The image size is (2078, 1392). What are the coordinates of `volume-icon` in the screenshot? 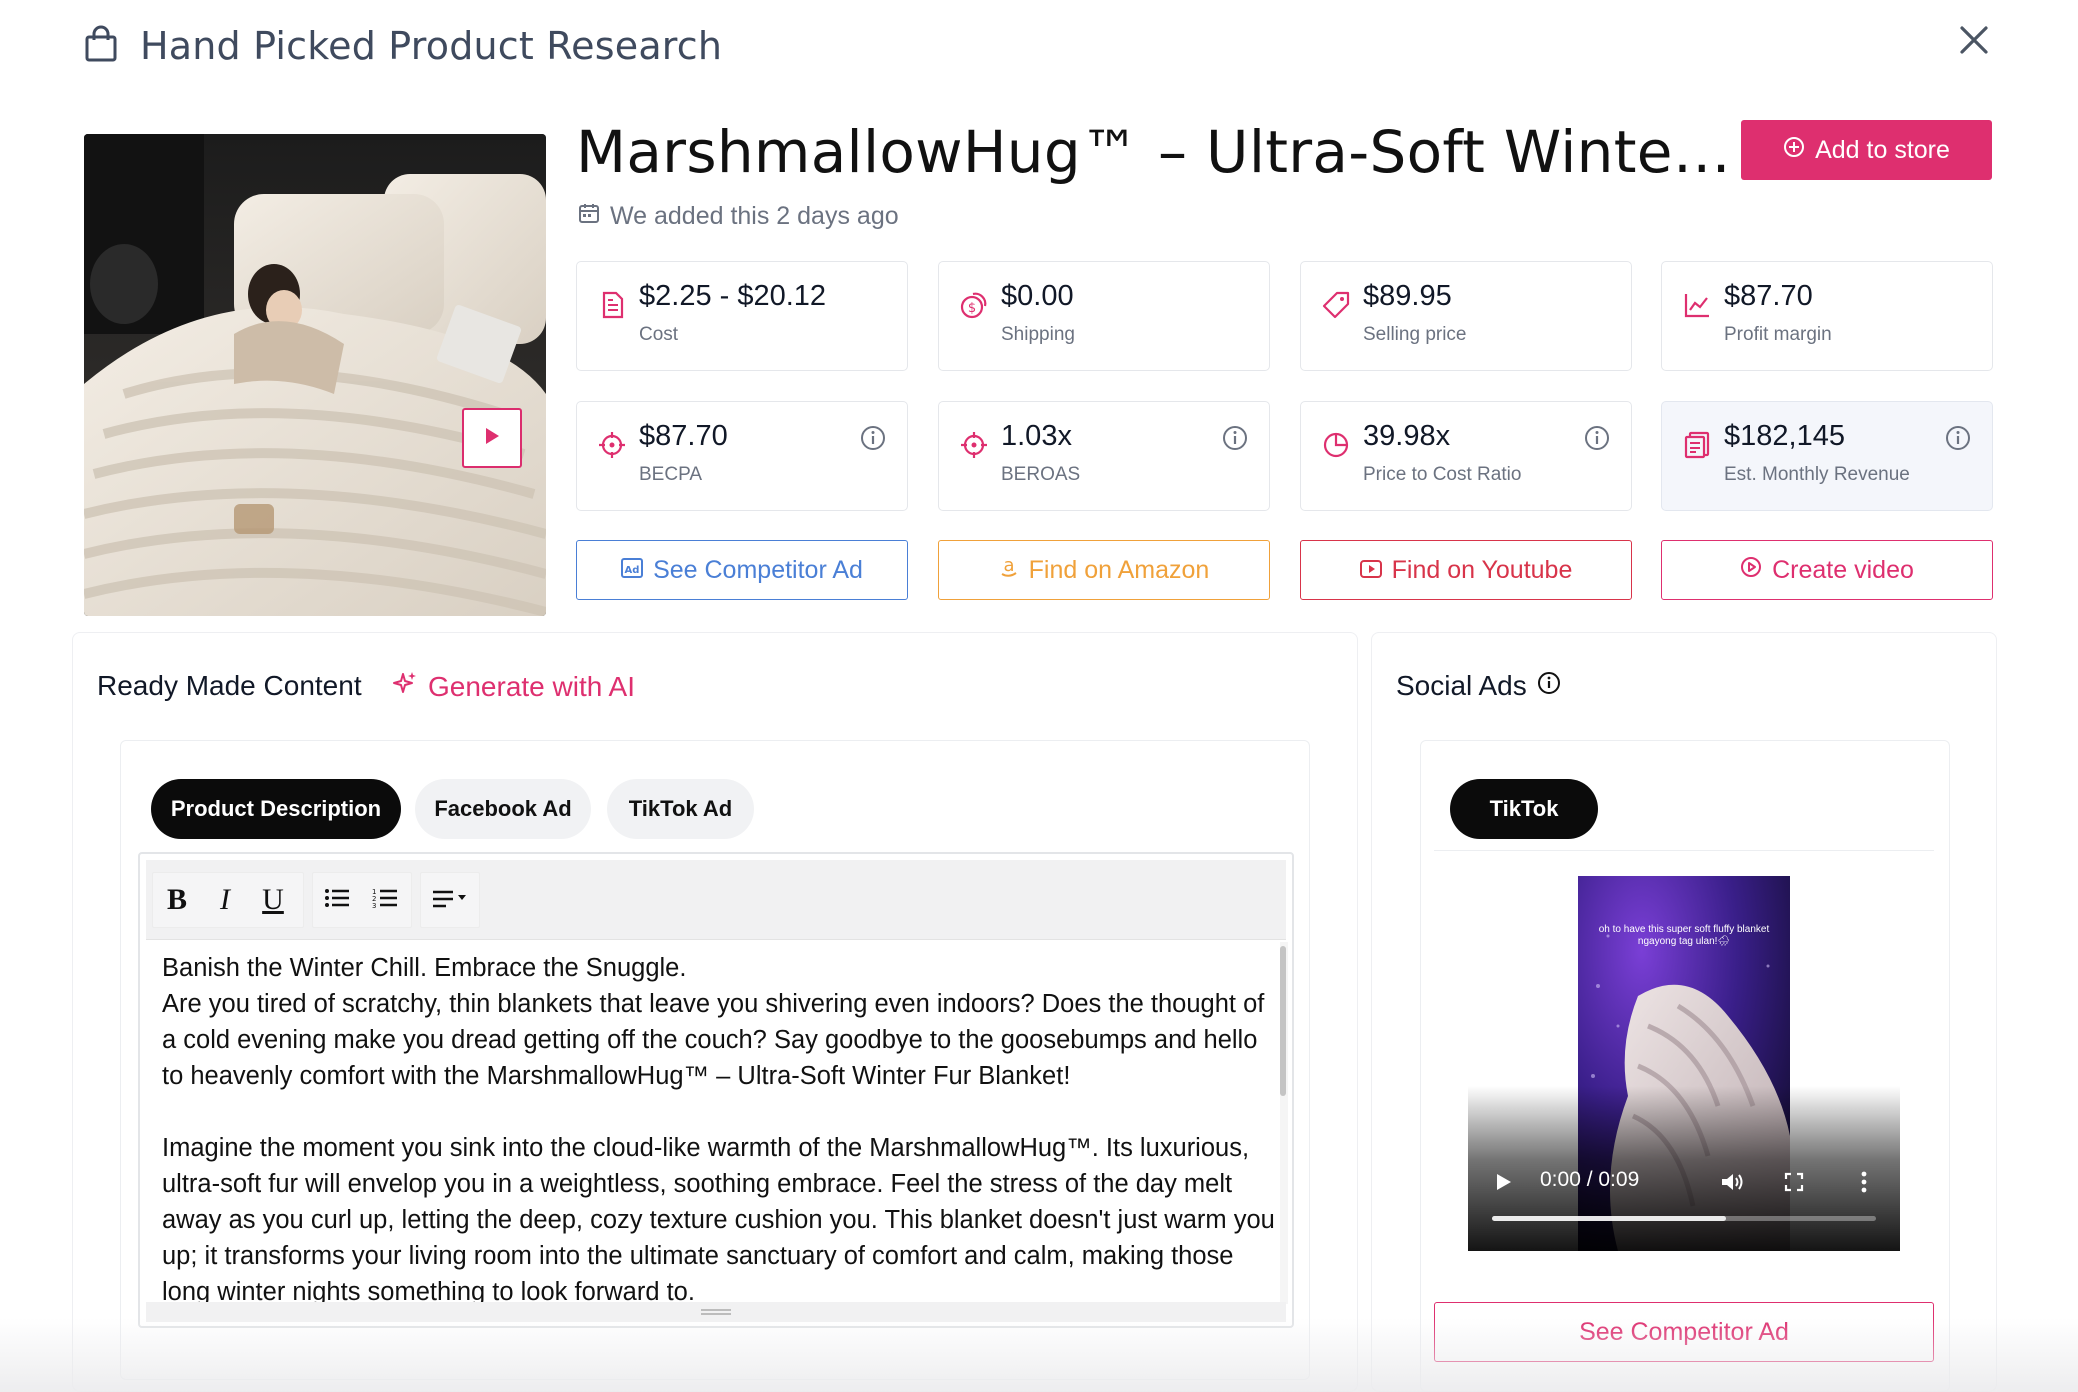 It's located at (1733, 1184).